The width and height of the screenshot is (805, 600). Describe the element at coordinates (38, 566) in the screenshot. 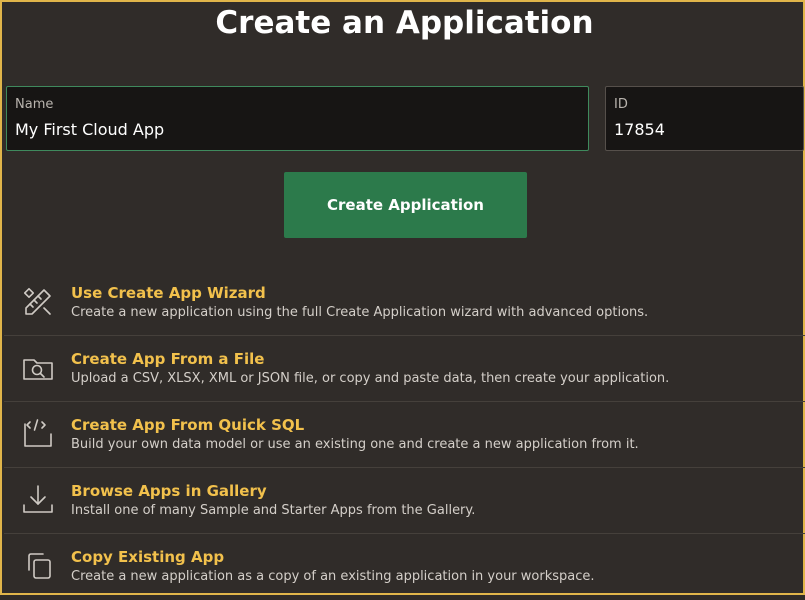

I see `copy-icon` at that location.